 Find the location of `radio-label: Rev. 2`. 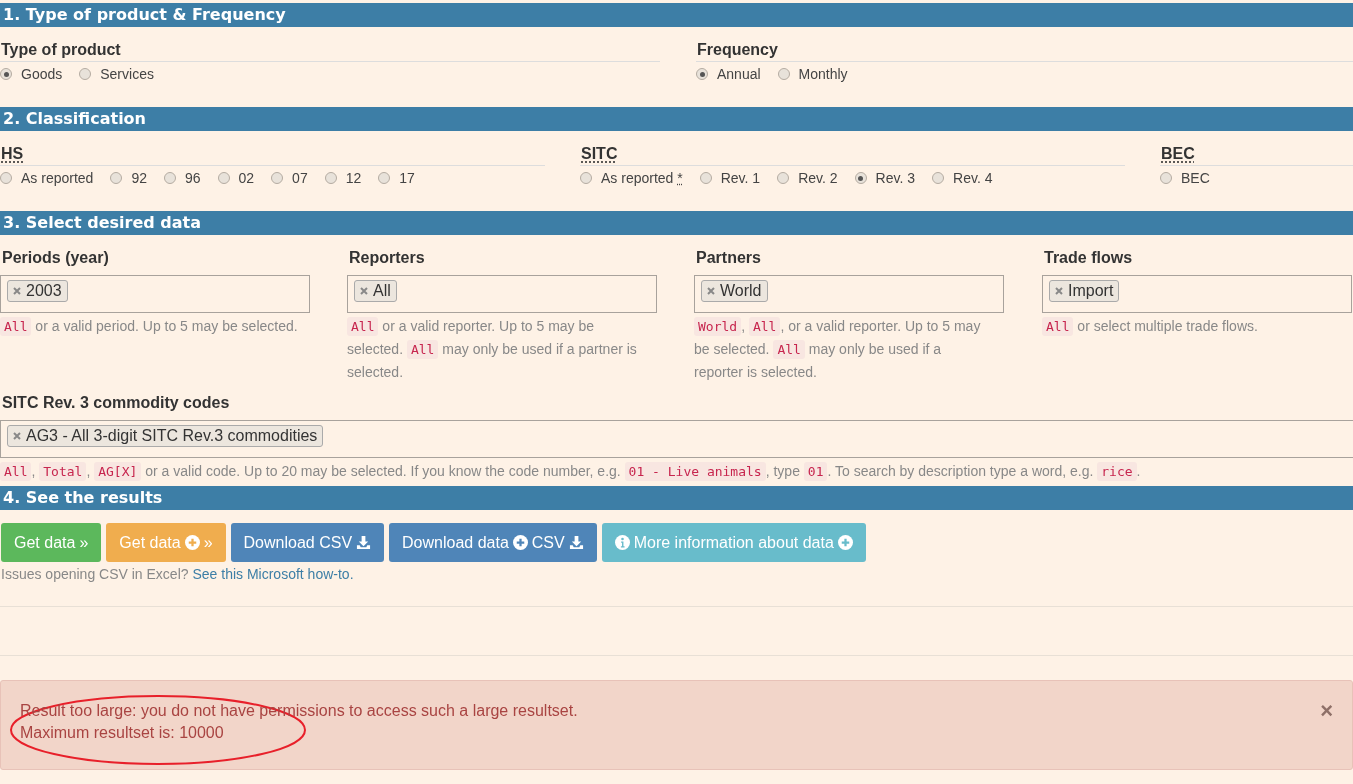

radio-label: Rev. 2 is located at coordinates (818, 178).